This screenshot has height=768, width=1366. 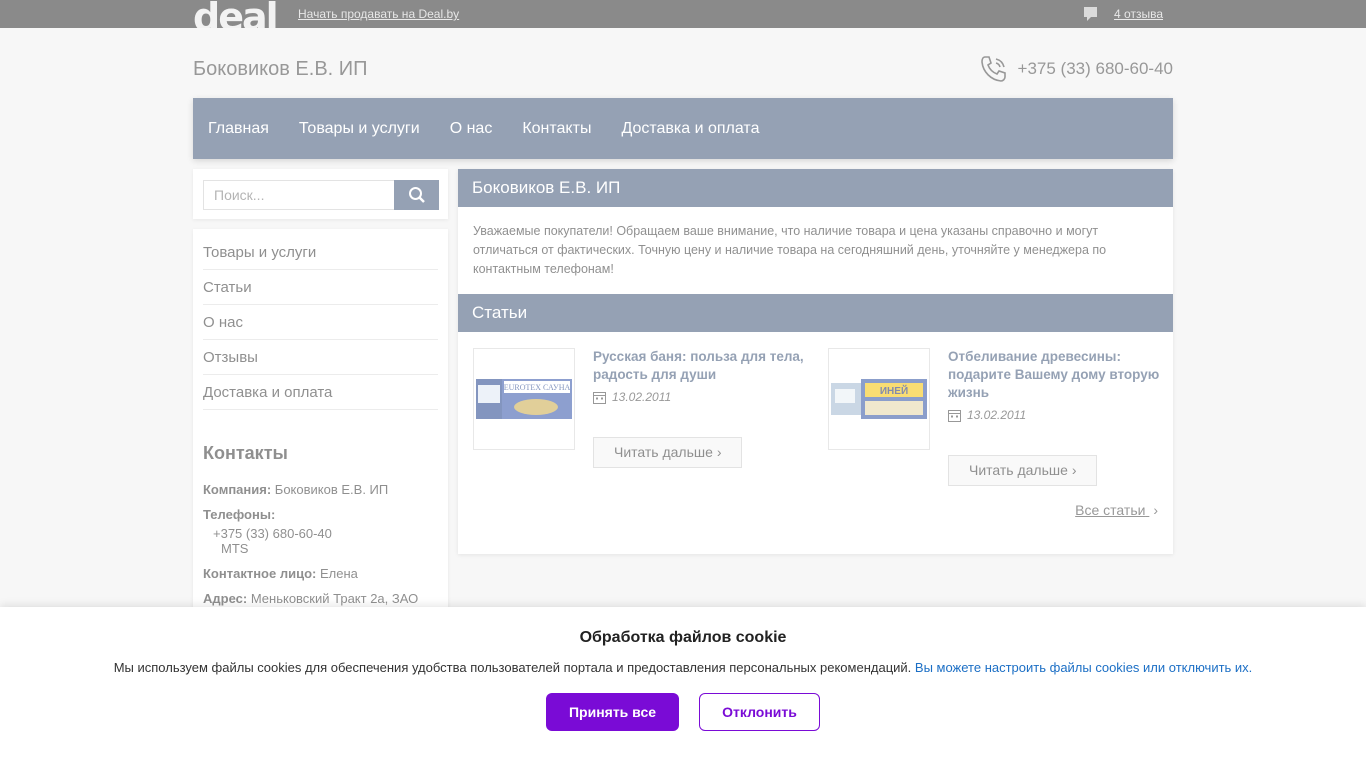 I want to click on article-thumbnail: EUROTEX САУНА, so click(x=524, y=399).